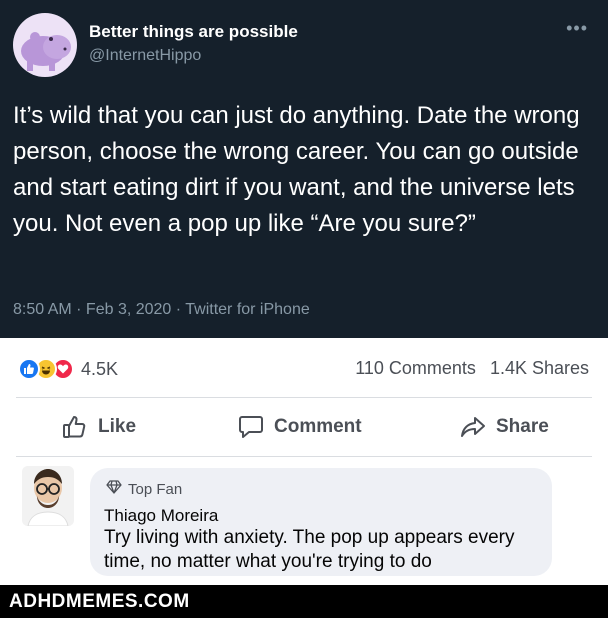  Describe the element at coordinates (48, 496) in the screenshot. I see `commenter-avatar` at that location.